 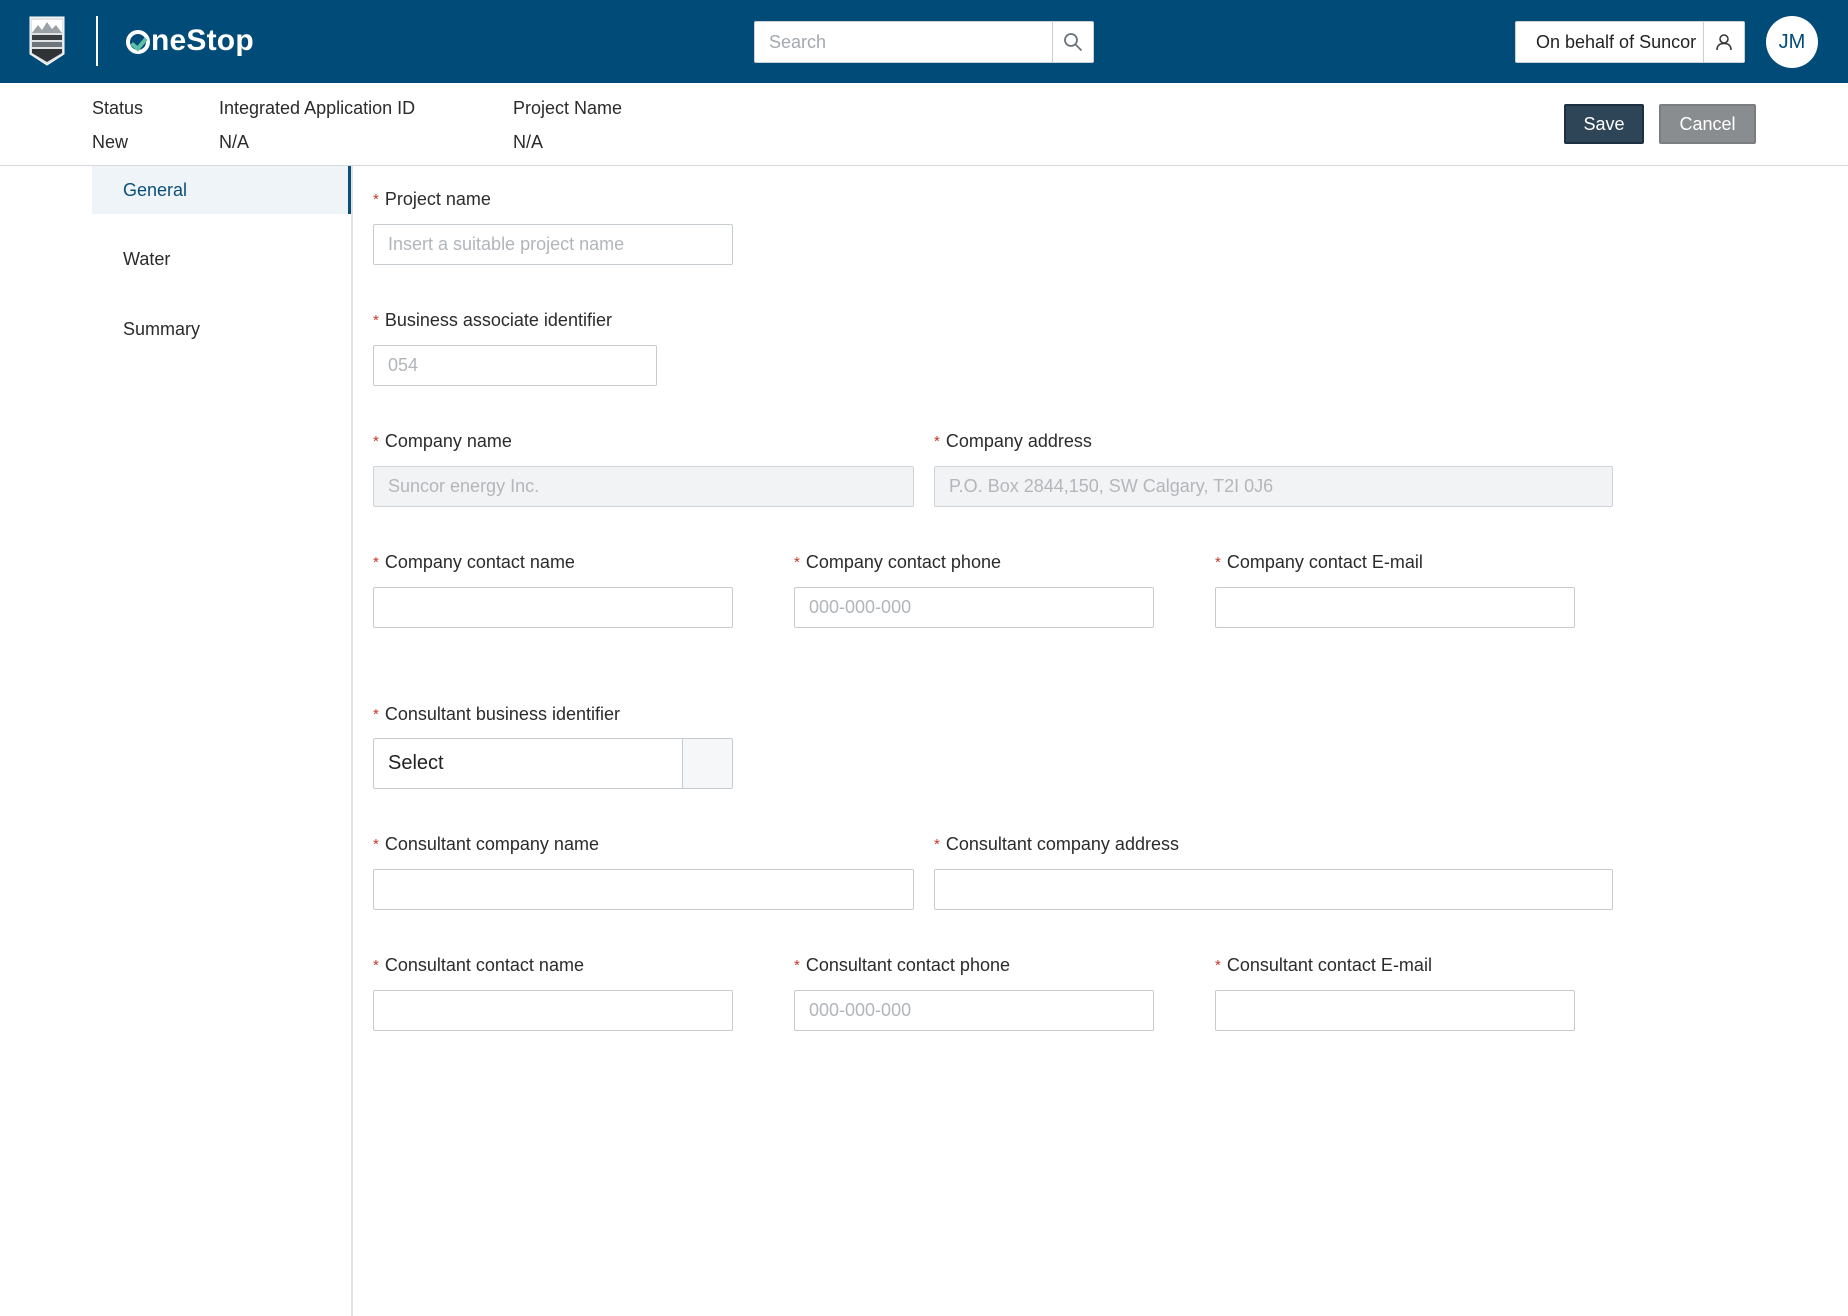 I want to click on alberta-crest-logo, so click(x=47, y=41).